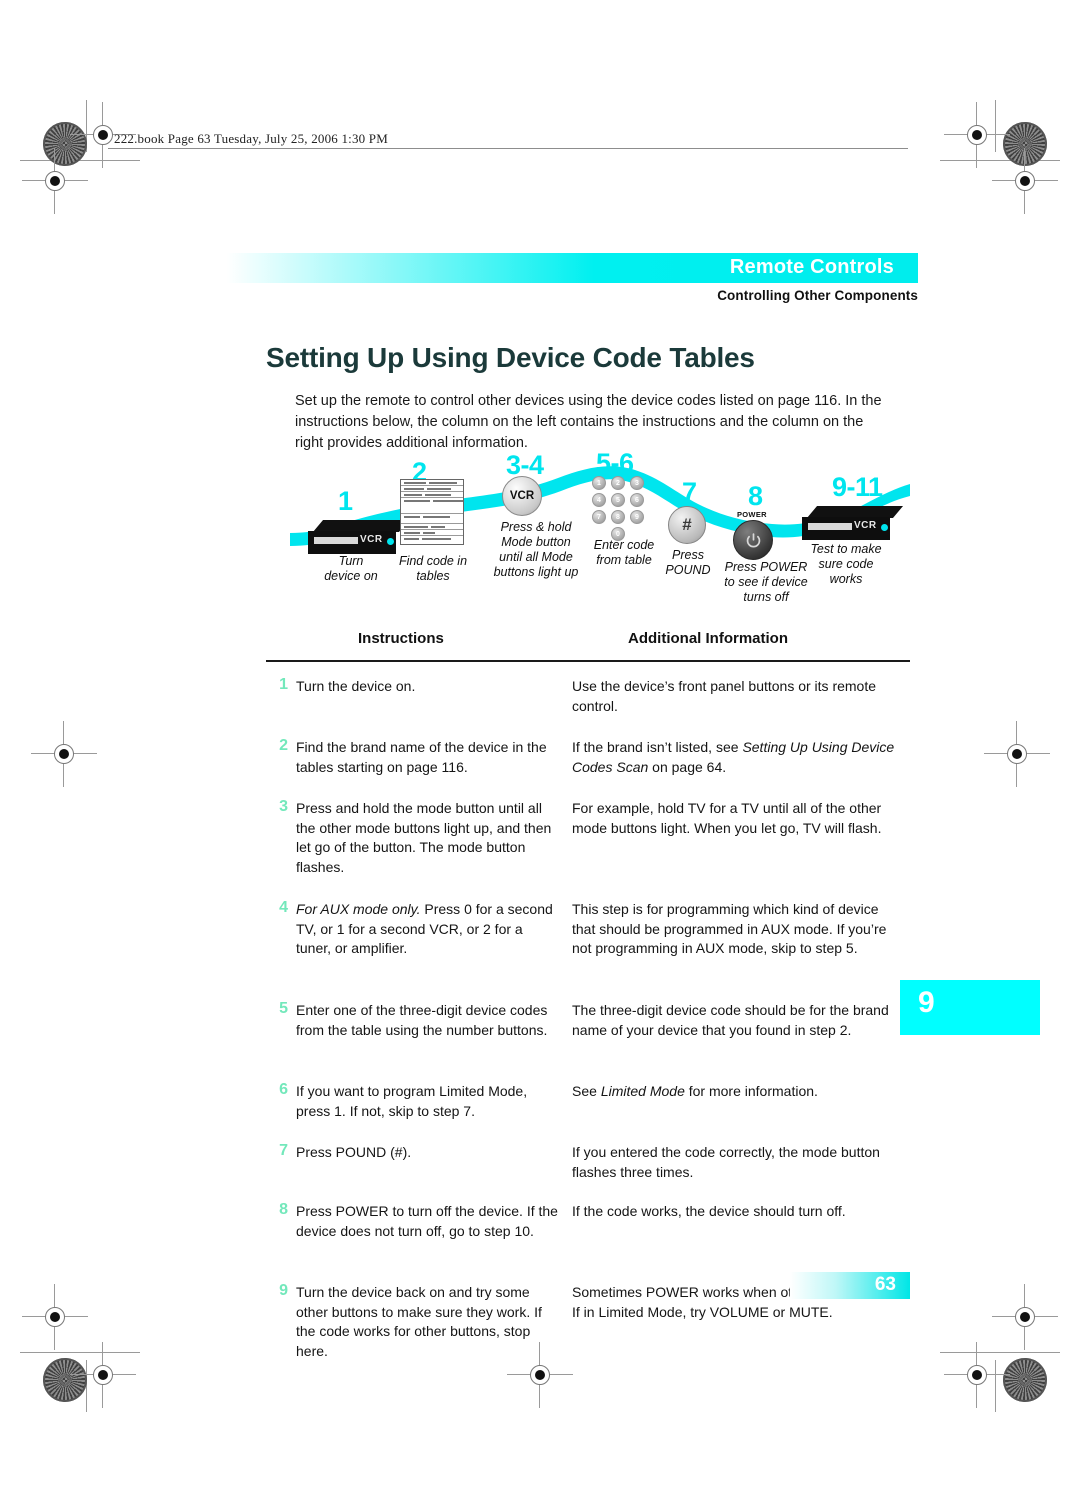  What do you see at coordinates (55, 1317) in the screenshot?
I see `registration-mark-lower-left` at bounding box center [55, 1317].